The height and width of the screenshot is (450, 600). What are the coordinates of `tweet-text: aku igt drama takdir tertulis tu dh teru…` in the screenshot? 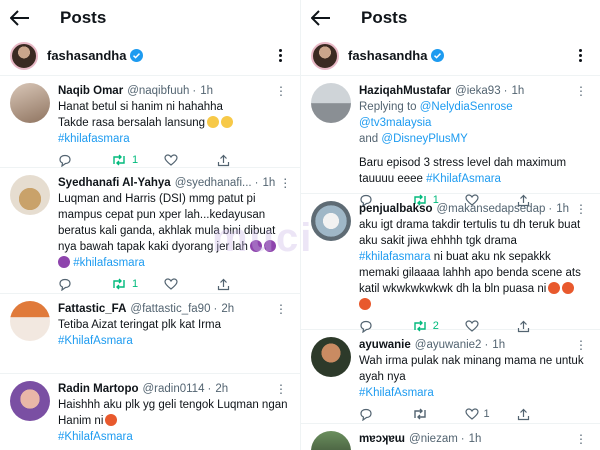 It's located at (473, 265).